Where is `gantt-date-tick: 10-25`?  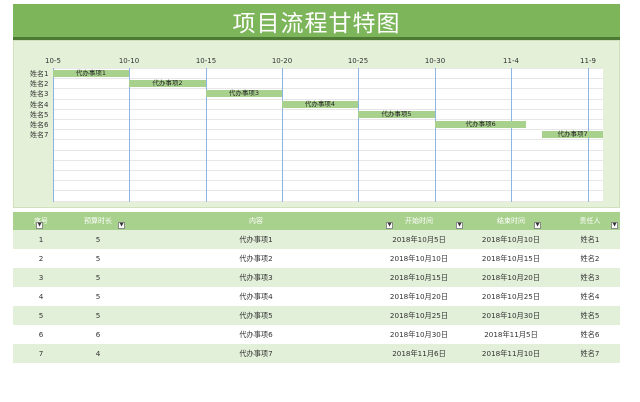 gantt-date-tick: 10-25 is located at coordinates (358, 61).